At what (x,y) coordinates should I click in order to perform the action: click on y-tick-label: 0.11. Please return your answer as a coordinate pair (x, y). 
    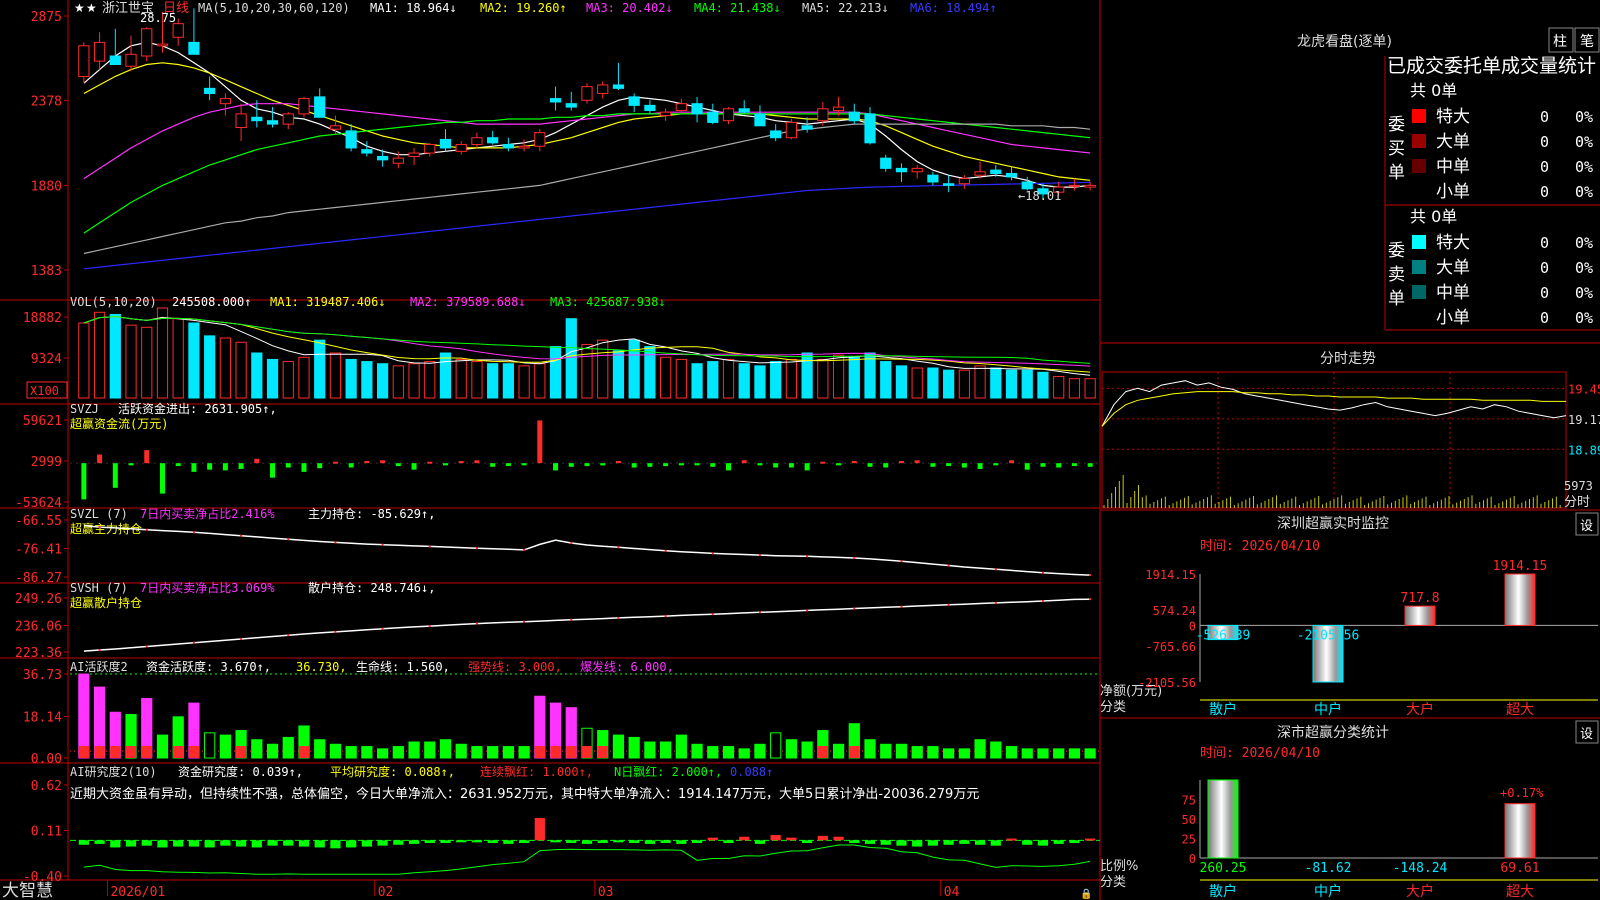
    Looking at the image, I should click on (46, 832).